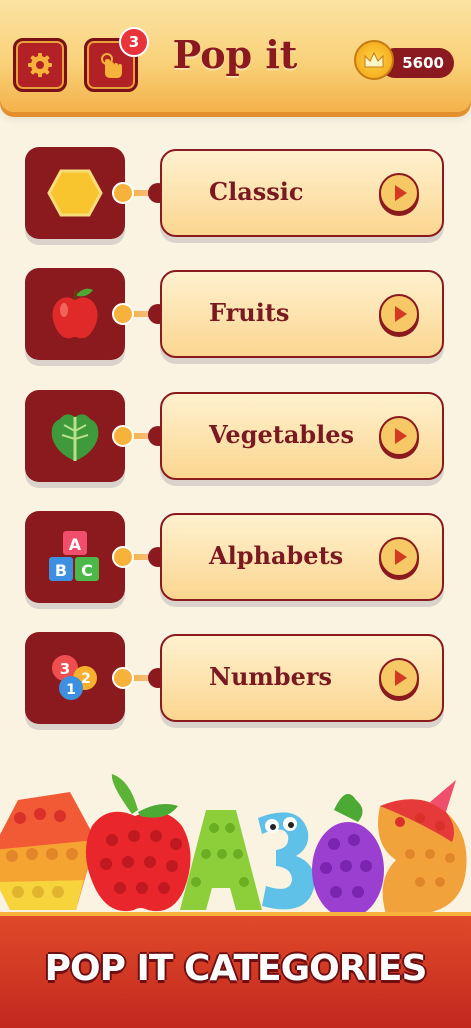 Image resolution: width=471 pixels, height=1028 pixels. I want to click on category-card-numbers: Numbers, so click(302, 678).